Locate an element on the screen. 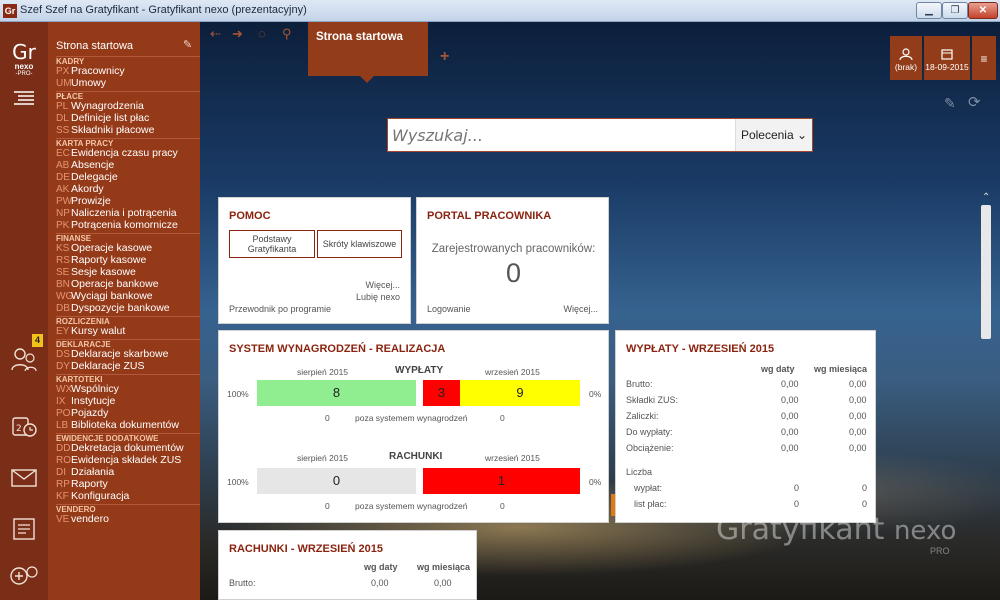  scroll-up-icon: ⌃ is located at coordinates (986, 197).